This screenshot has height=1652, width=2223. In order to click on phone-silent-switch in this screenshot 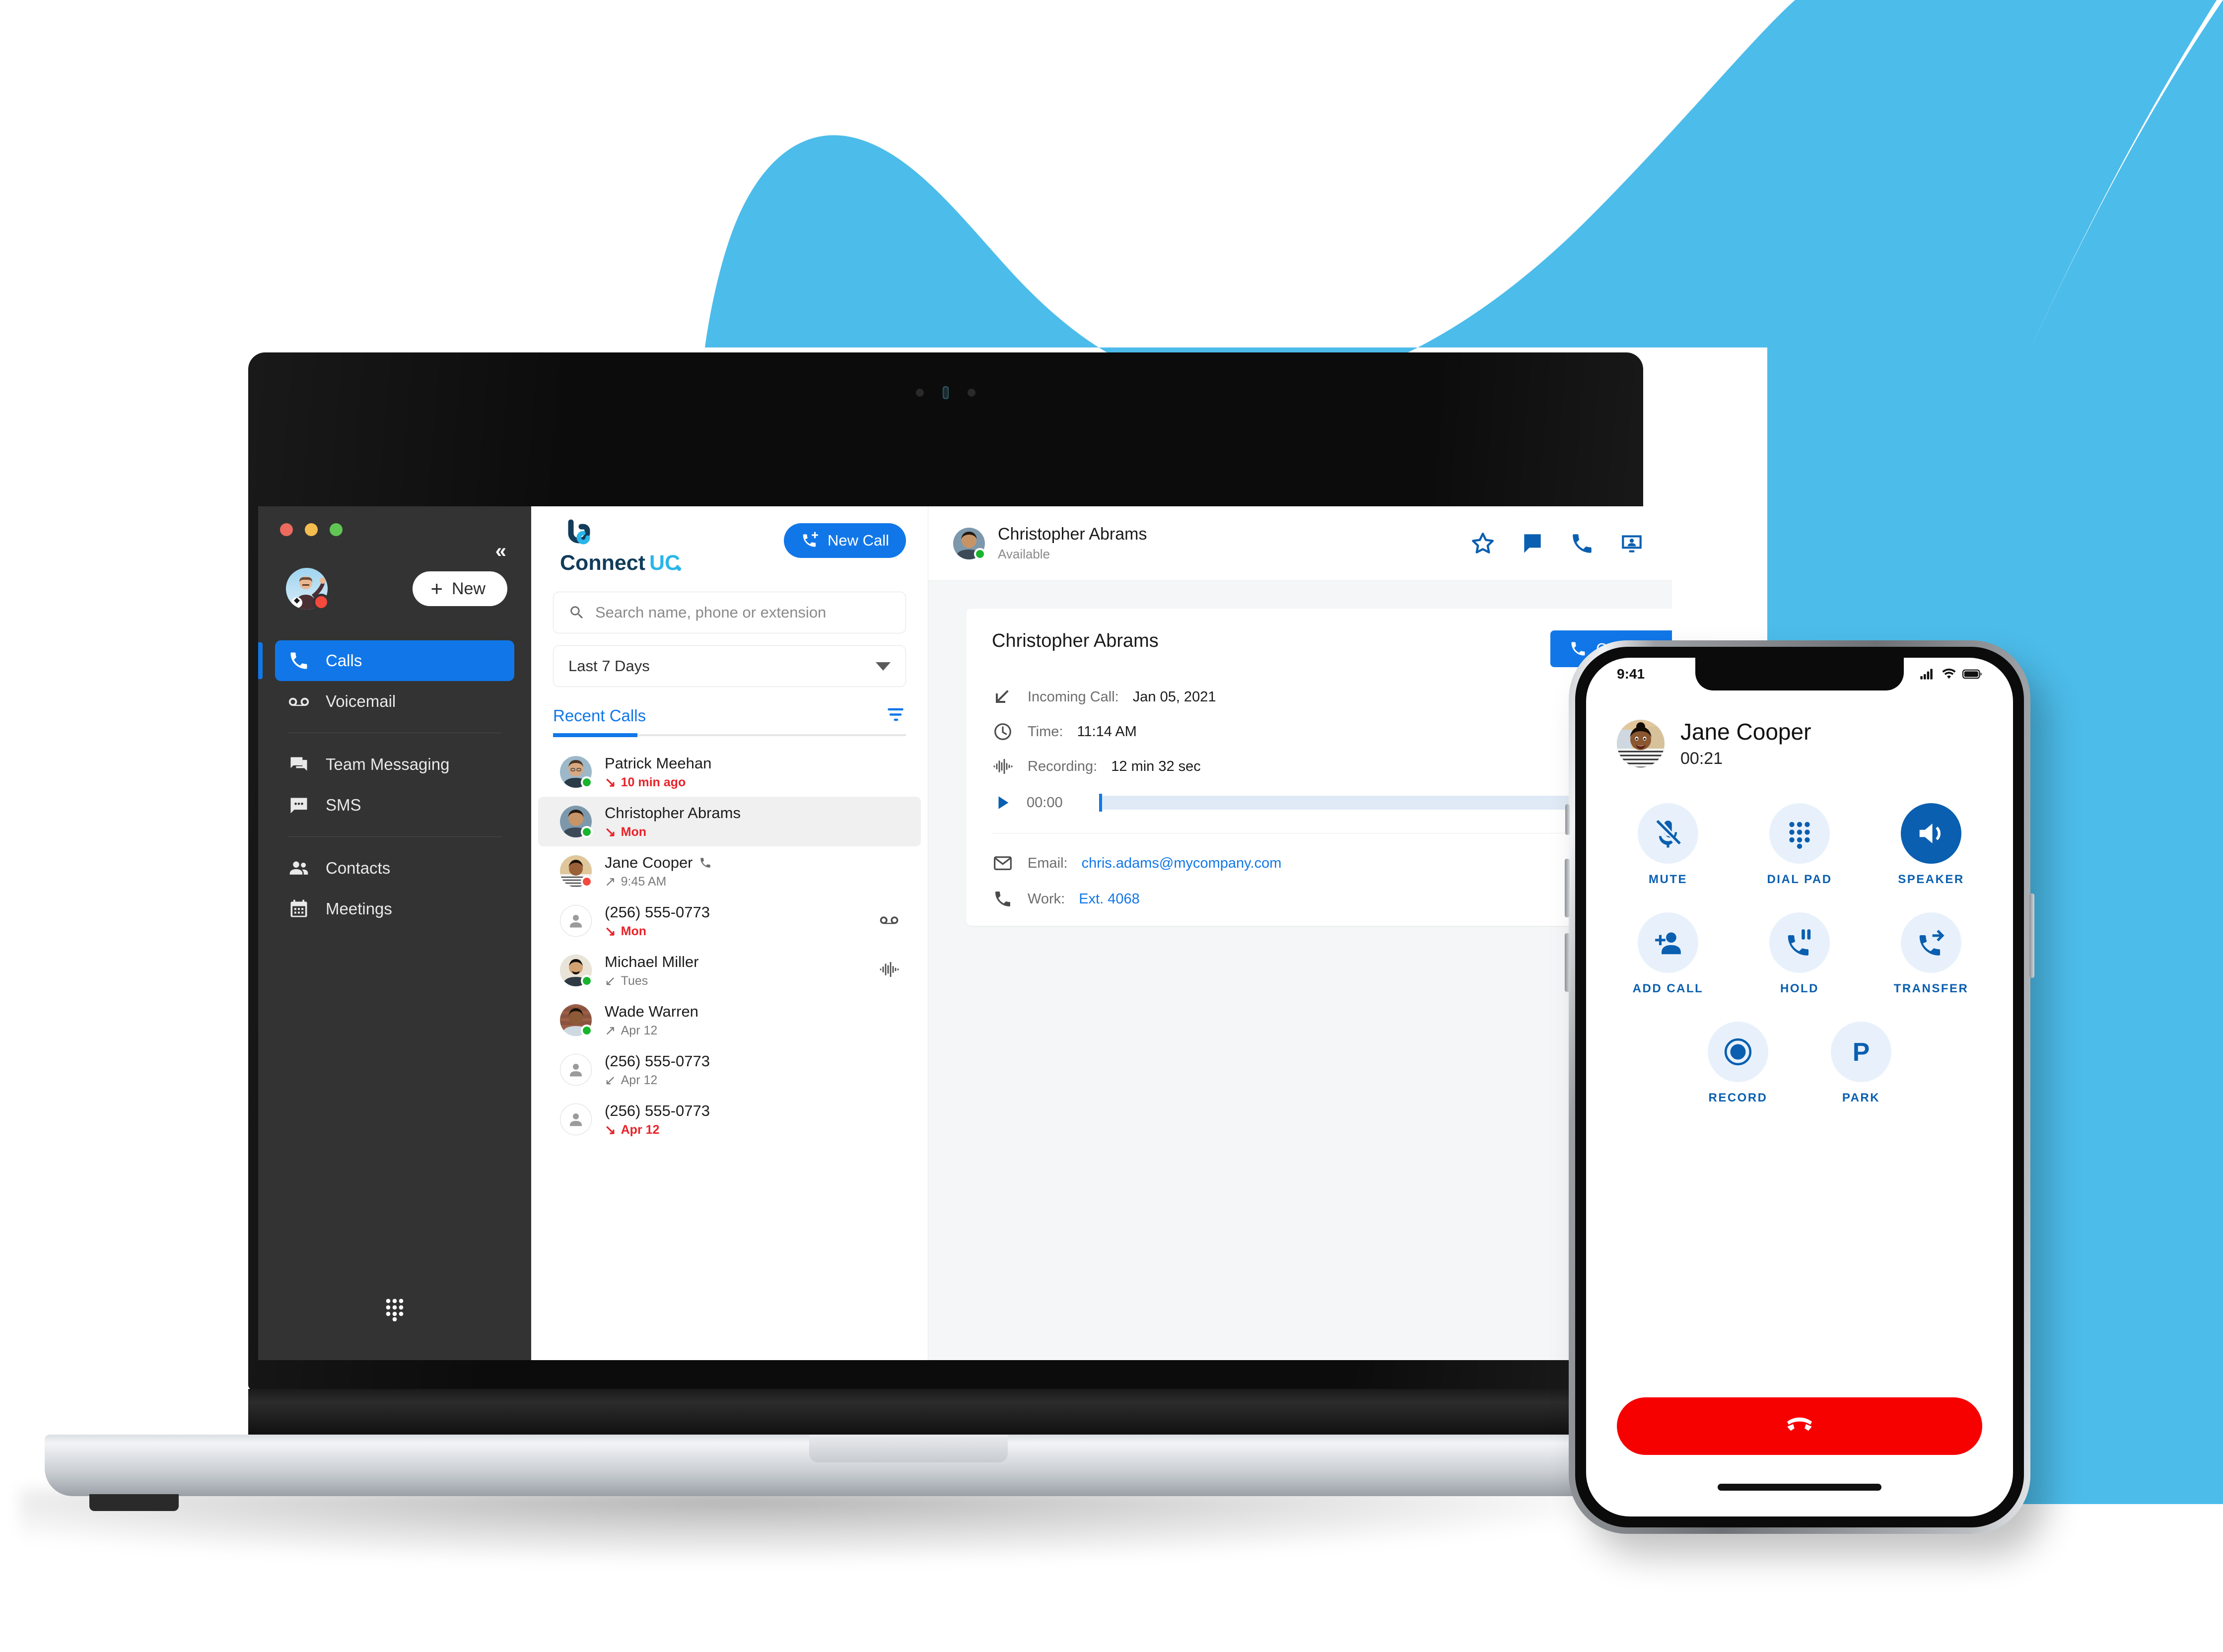, I will do `click(1568, 820)`.